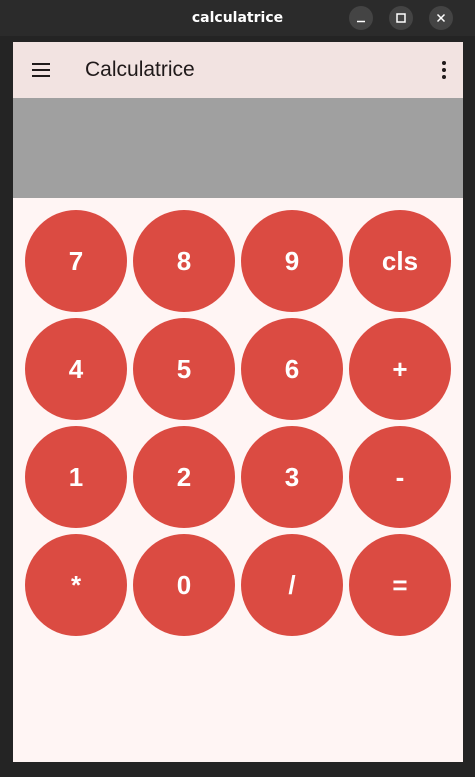  What do you see at coordinates (292, 369) in the screenshot?
I see `key-6: 6` at bounding box center [292, 369].